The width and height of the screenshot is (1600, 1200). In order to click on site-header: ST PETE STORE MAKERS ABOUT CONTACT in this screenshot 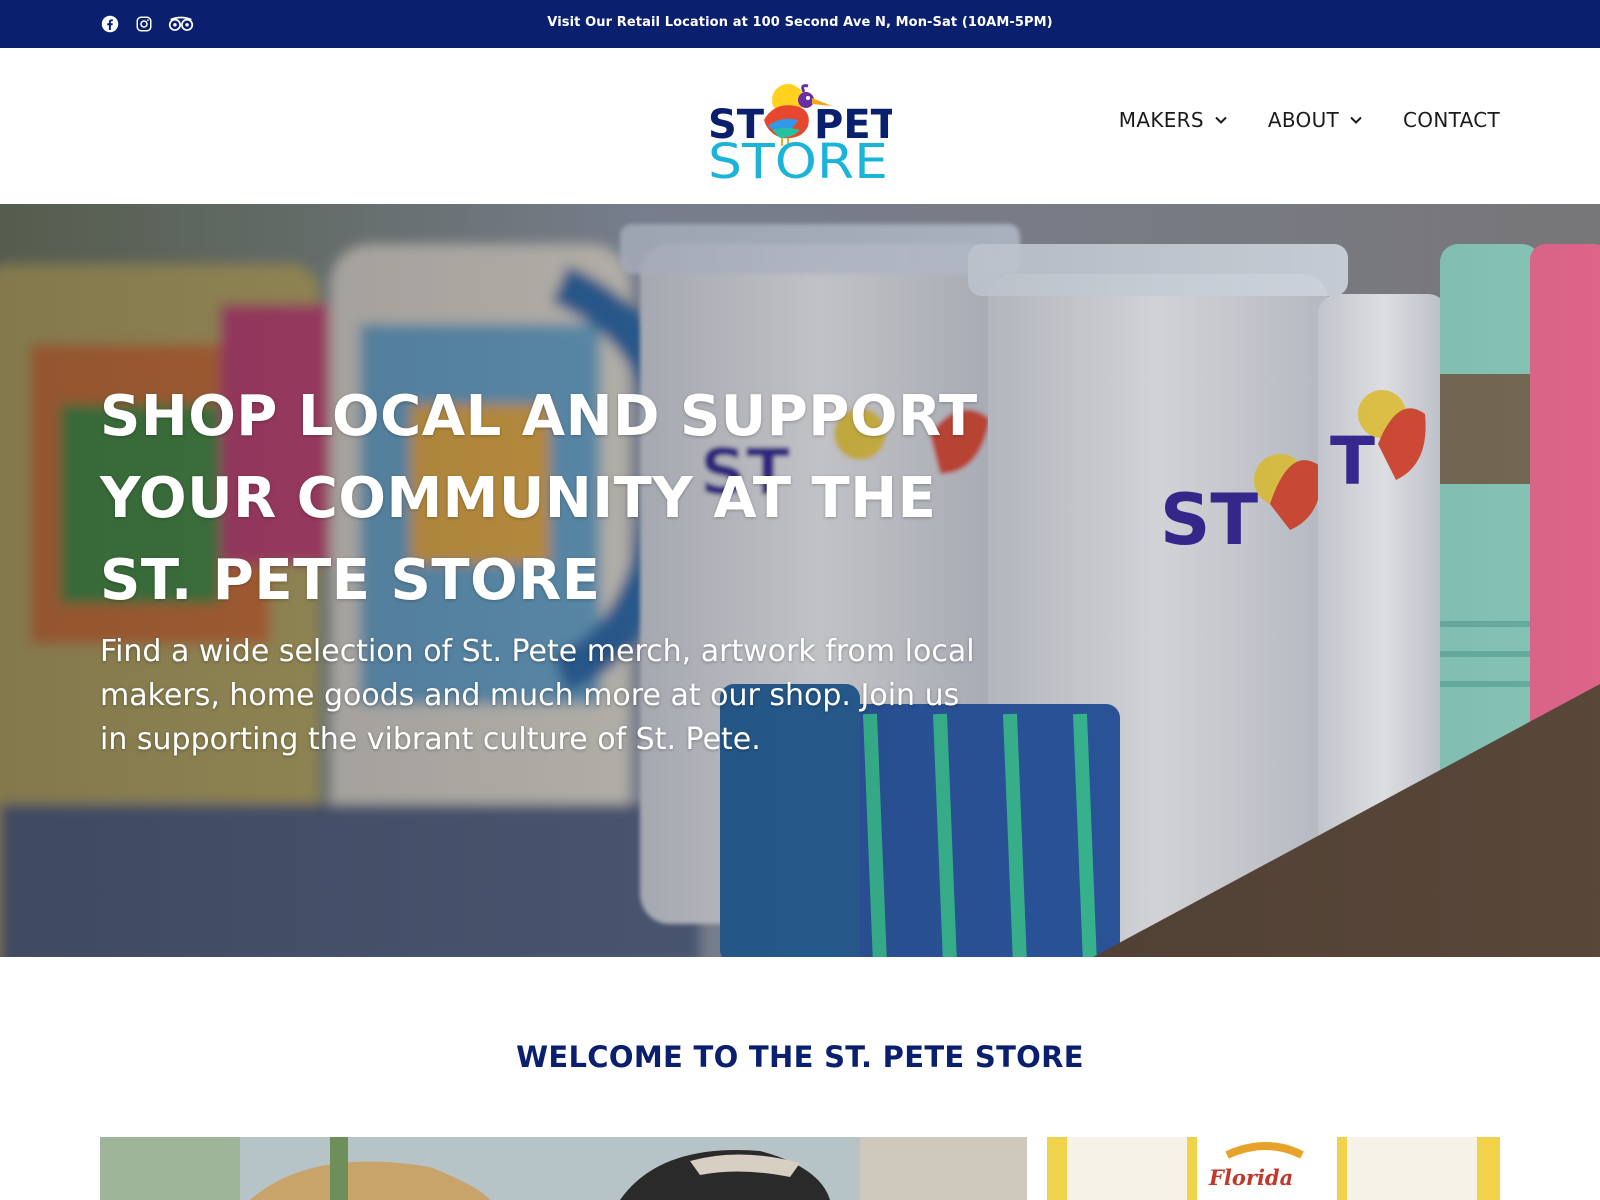, I will do `click(800, 126)`.